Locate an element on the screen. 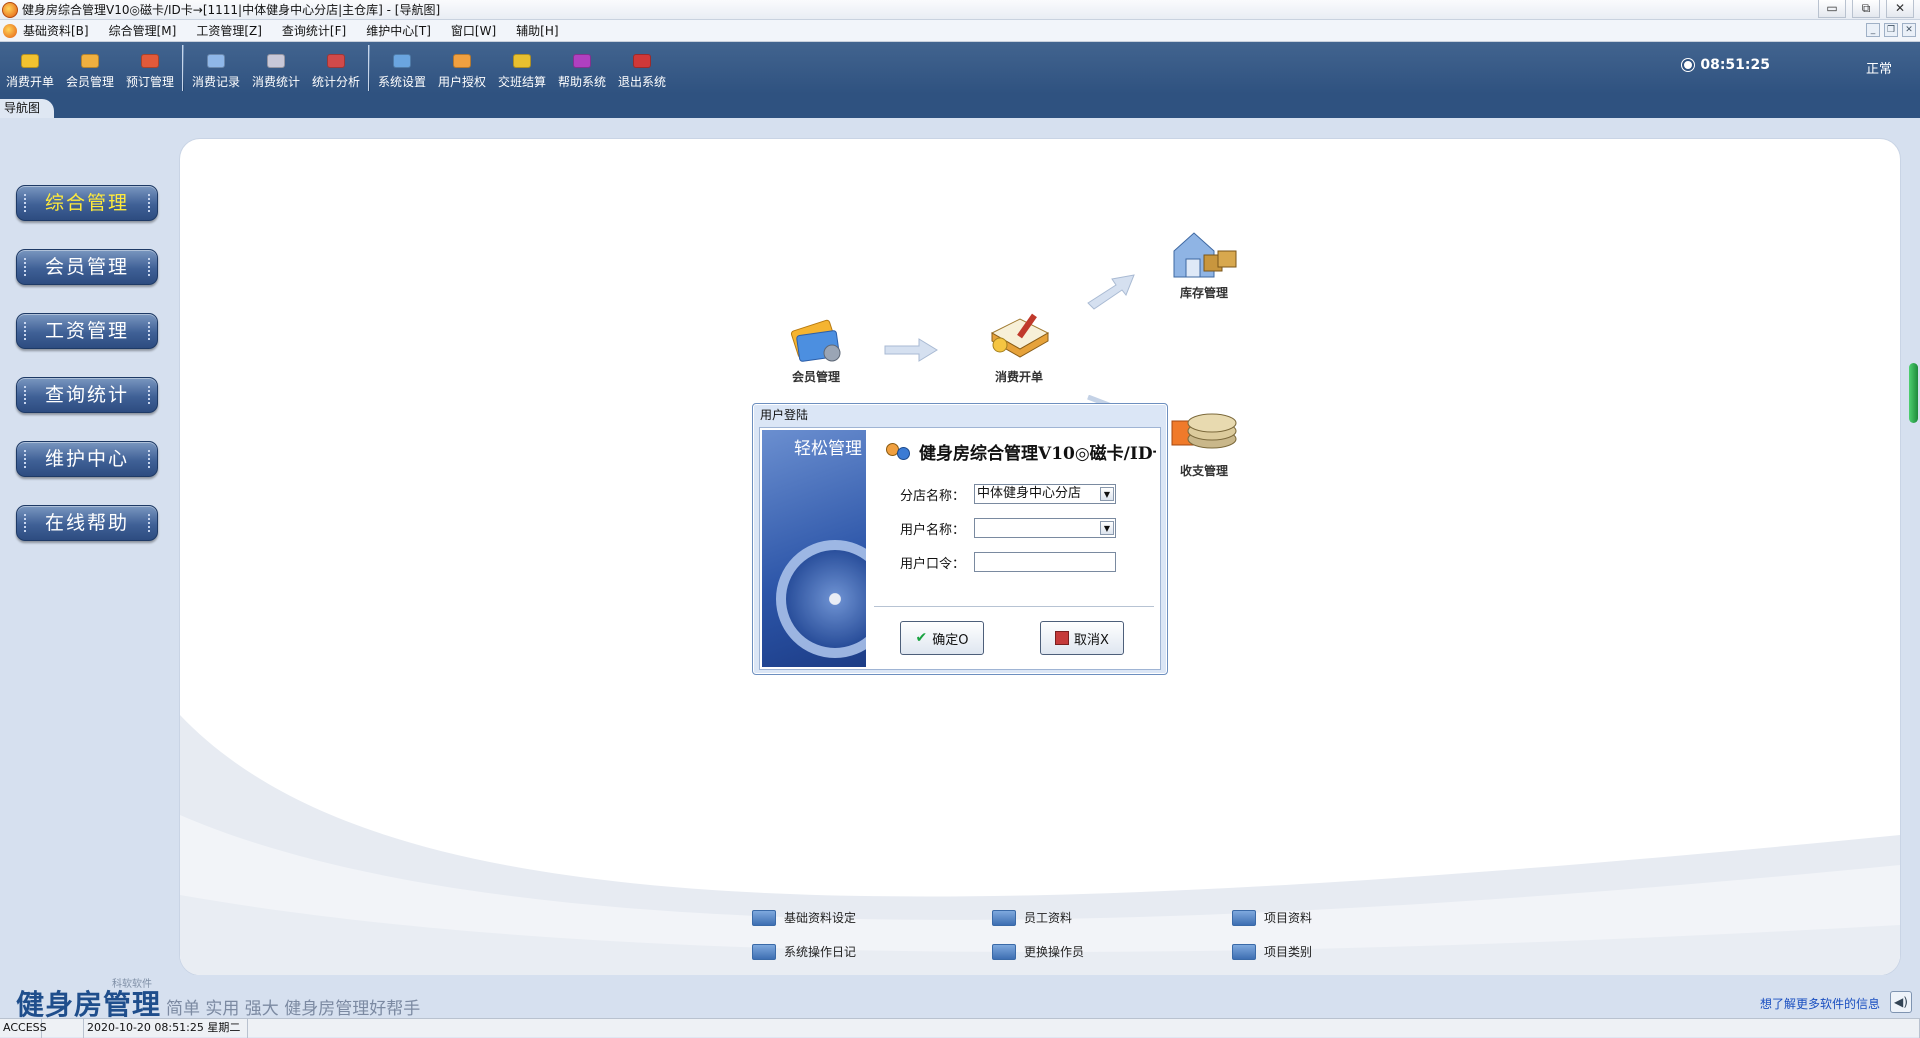 This screenshot has height=1038, width=1920. warehouse-icon is located at coordinates (1205, 255).